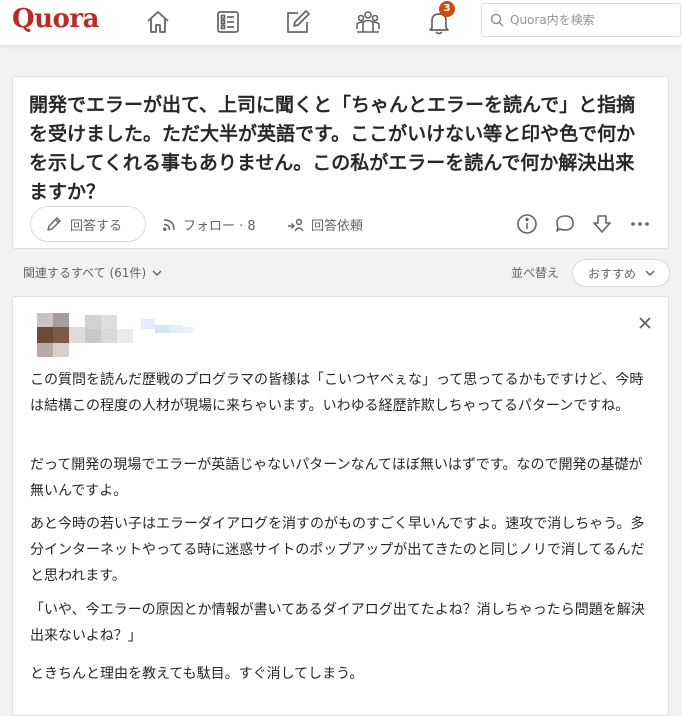  What do you see at coordinates (497, 20) in the screenshot?
I see `search-icon` at bounding box center [497, 20].